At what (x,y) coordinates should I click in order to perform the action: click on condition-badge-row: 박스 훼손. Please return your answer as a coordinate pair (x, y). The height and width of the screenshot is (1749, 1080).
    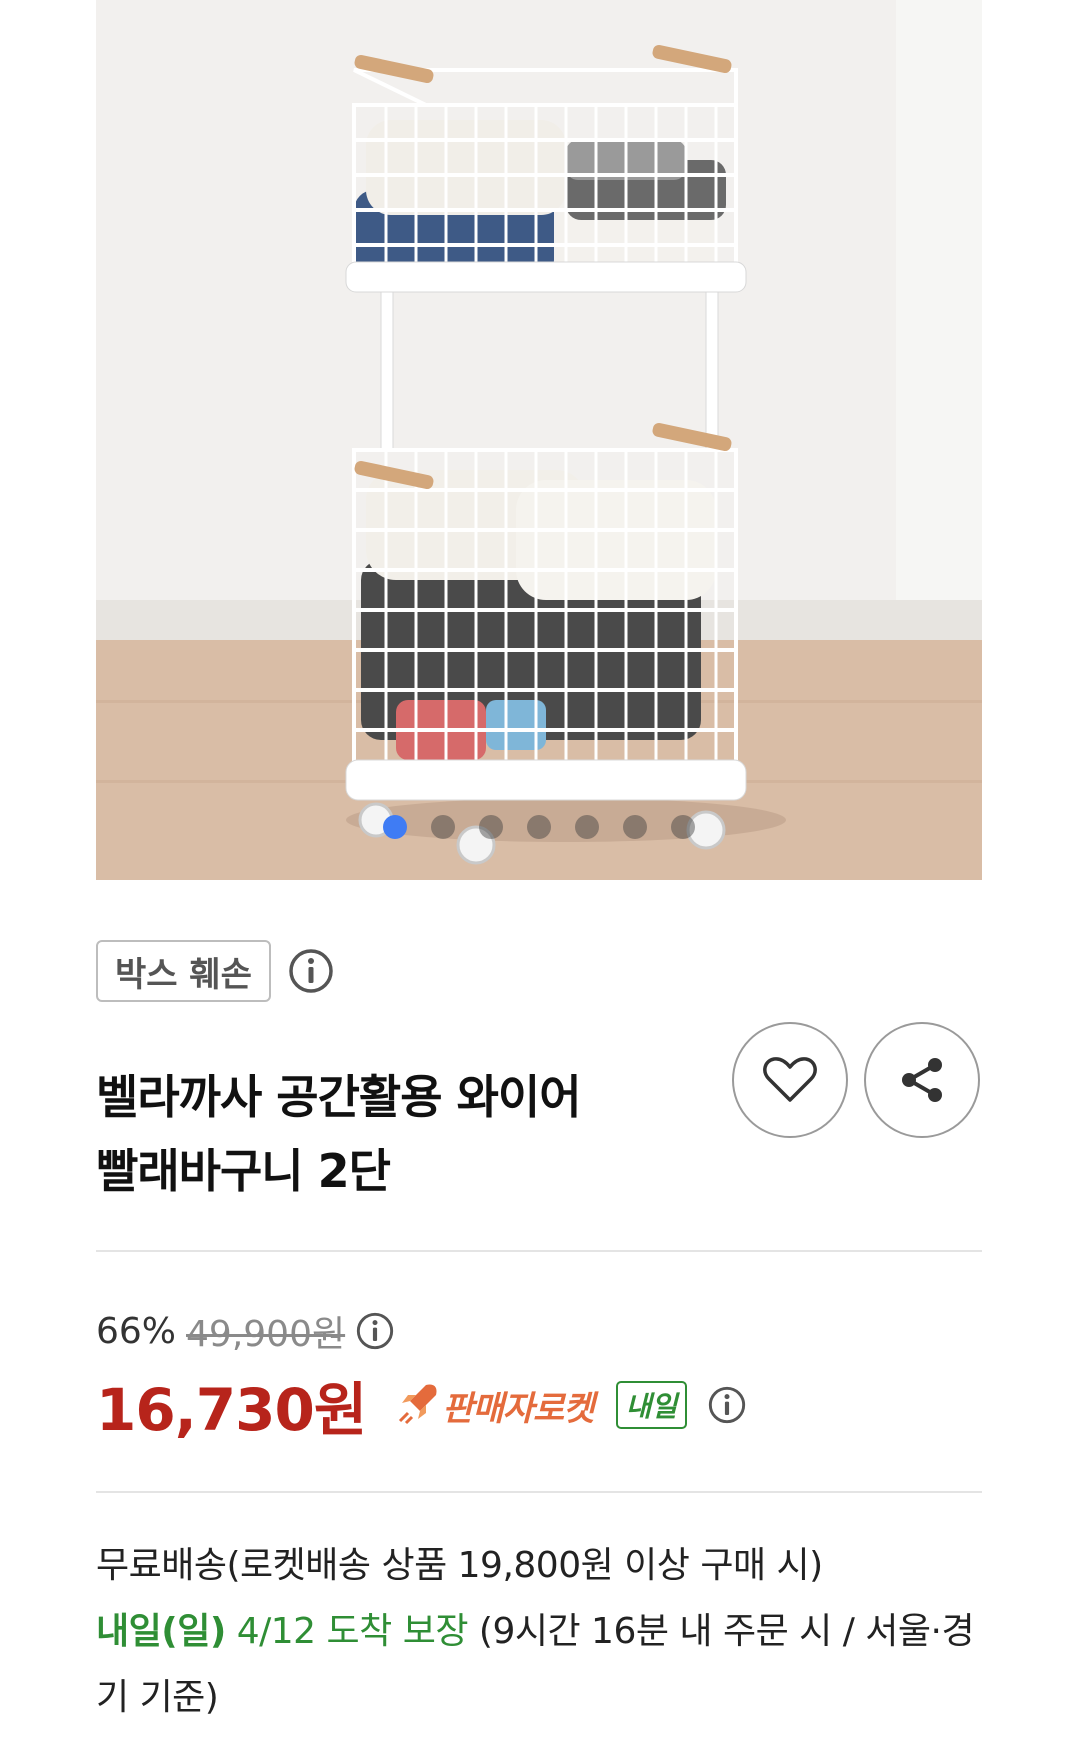
    Looking at the image, I should click on (215, 971).